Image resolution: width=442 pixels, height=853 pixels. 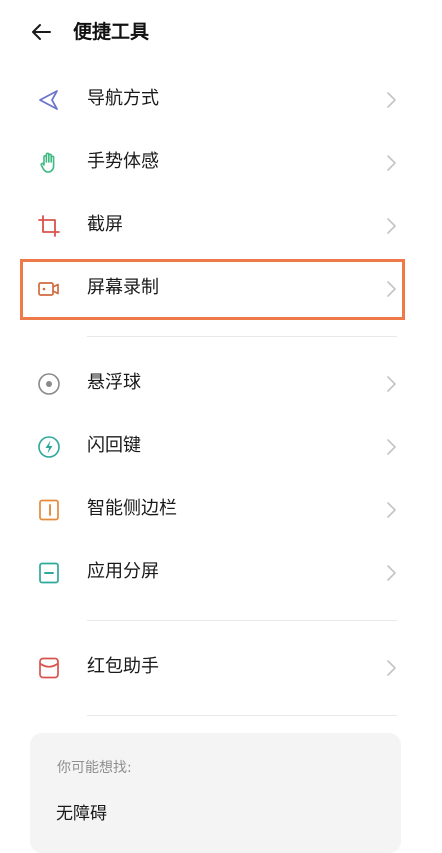 What do you see at coordinates (49, 384) in the screenshot?
I see `floating-ball-icon` at bounding box center [49, 384].